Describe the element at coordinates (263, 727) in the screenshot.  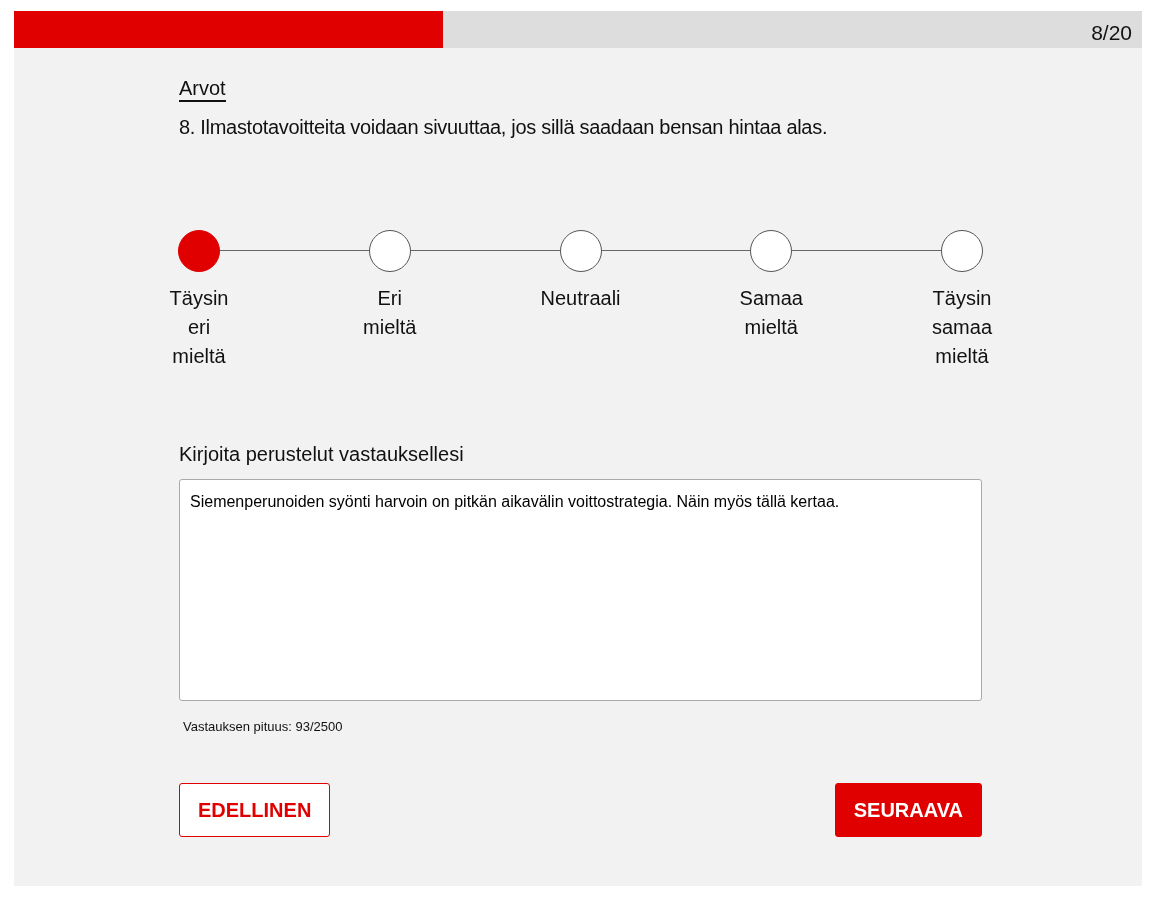
I see `answer-length: Vastauksen pituus: 93/2500` at that location.